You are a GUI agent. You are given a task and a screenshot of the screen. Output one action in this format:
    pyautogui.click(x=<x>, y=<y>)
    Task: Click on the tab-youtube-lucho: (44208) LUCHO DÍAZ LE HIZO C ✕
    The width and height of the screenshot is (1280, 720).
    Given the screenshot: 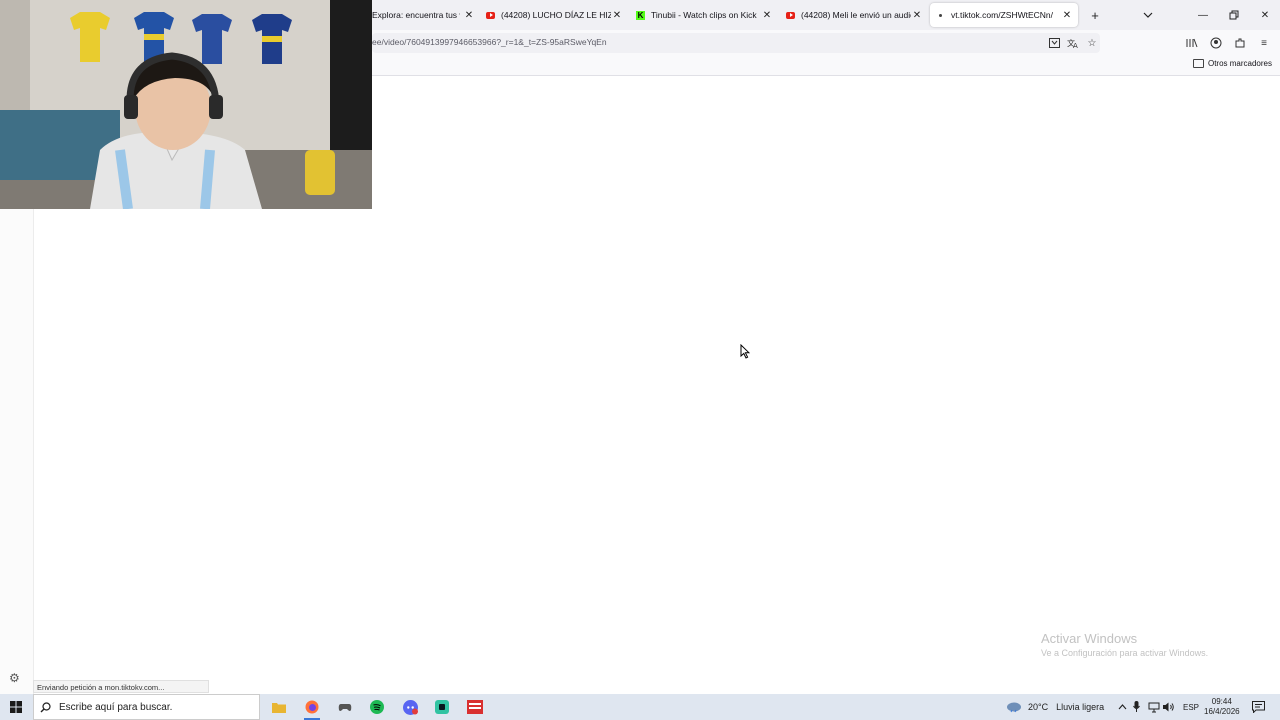 What is the action you would take?
    pyautogui.click(x=555, y=15)
    